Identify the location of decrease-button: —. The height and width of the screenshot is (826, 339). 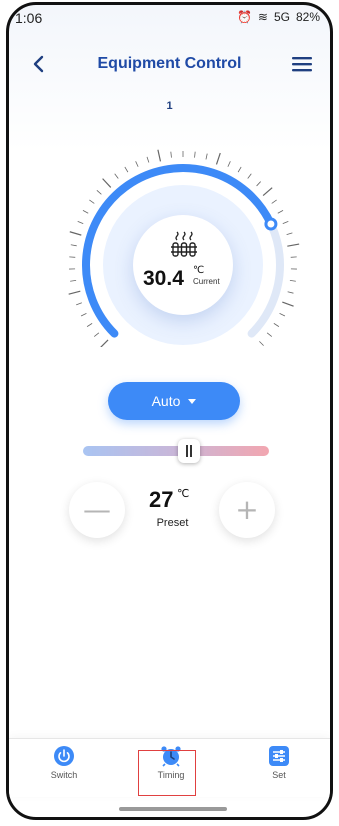
(97, 510).